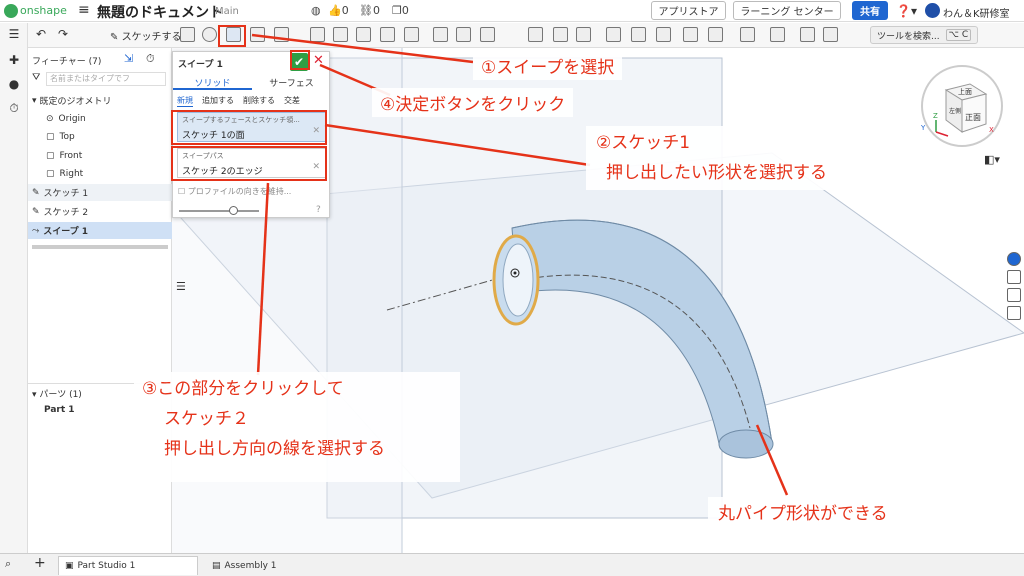 The height and width of the screenshot is (576, 1024). What do you see at coordinates (249, 127) in the screenshot?
I see `profile-highlight-box` at bounding box center [249, 127].